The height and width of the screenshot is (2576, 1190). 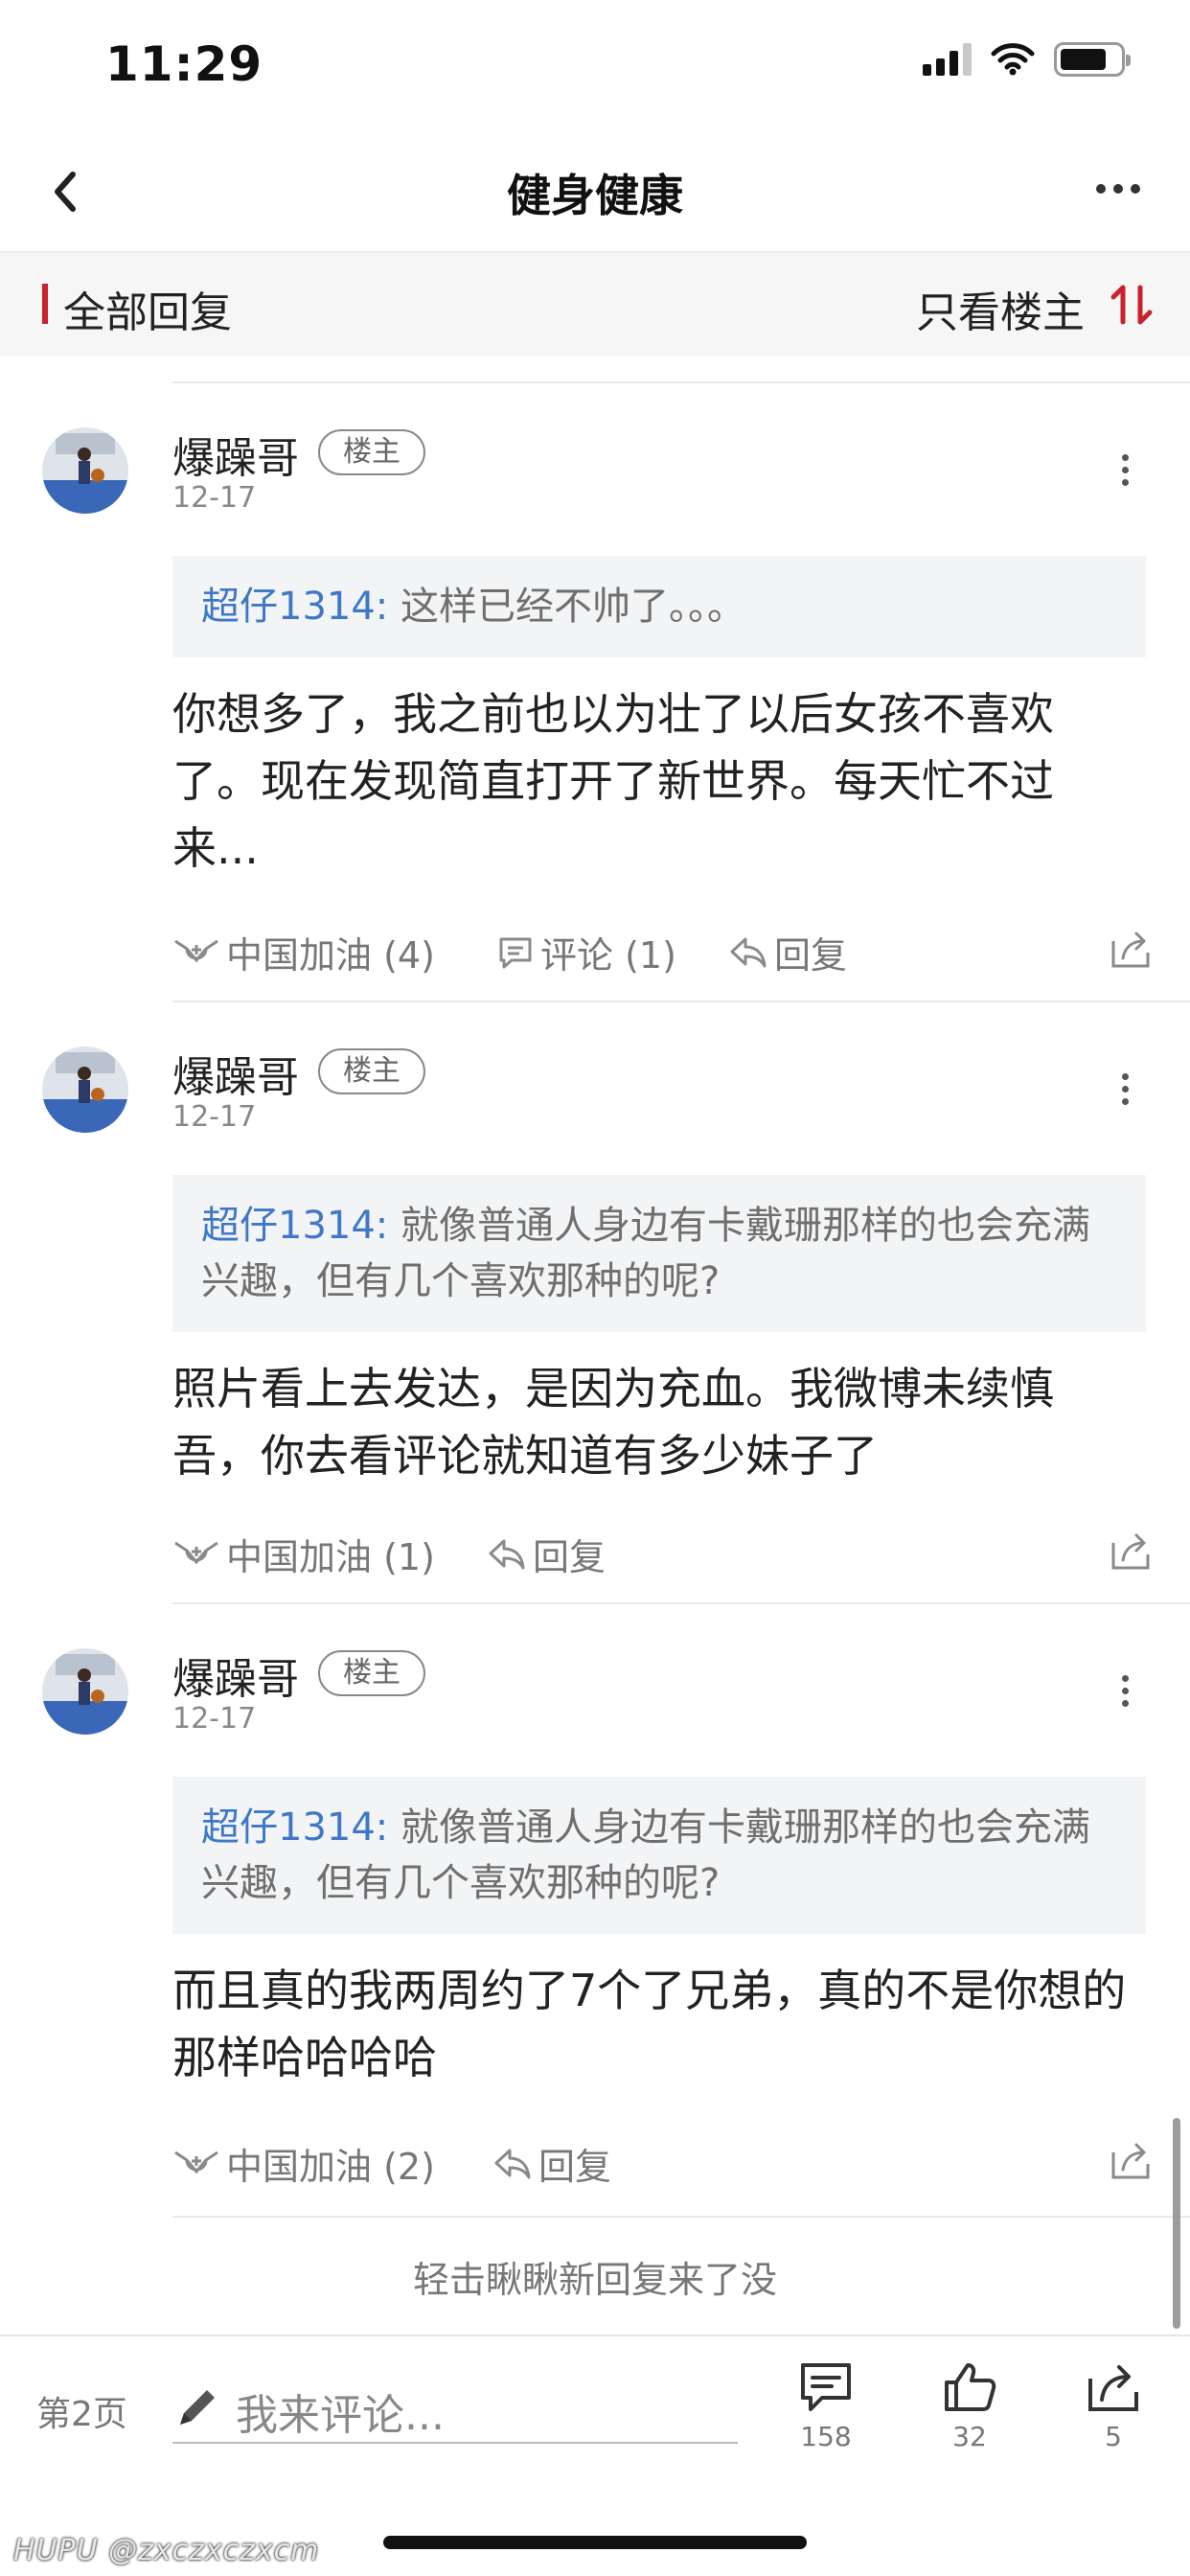 What do you see at coordinates (331, 955) in the screenshot?
I see `like-label: 中国加油 (4)` at bounding box center [331, 955].